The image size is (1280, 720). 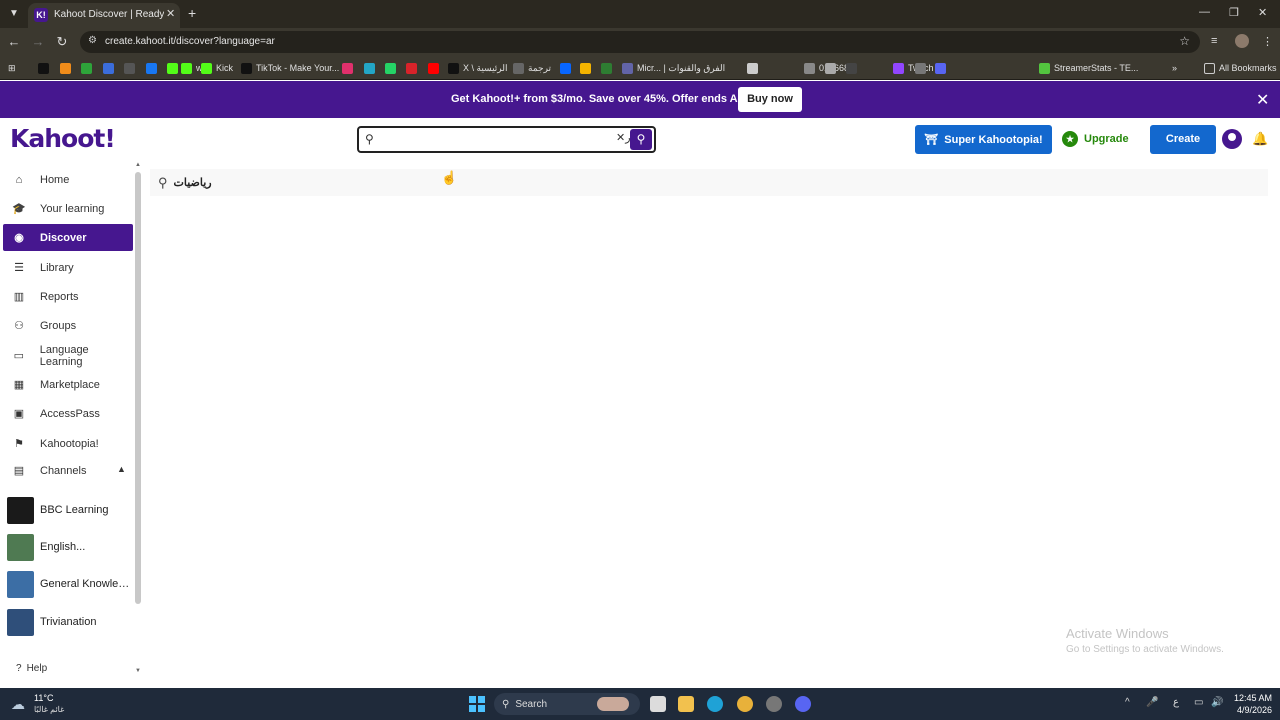 I want to click on bookmark-item: Micr... | الفرق والقنوات, so click(x=673, y=68).